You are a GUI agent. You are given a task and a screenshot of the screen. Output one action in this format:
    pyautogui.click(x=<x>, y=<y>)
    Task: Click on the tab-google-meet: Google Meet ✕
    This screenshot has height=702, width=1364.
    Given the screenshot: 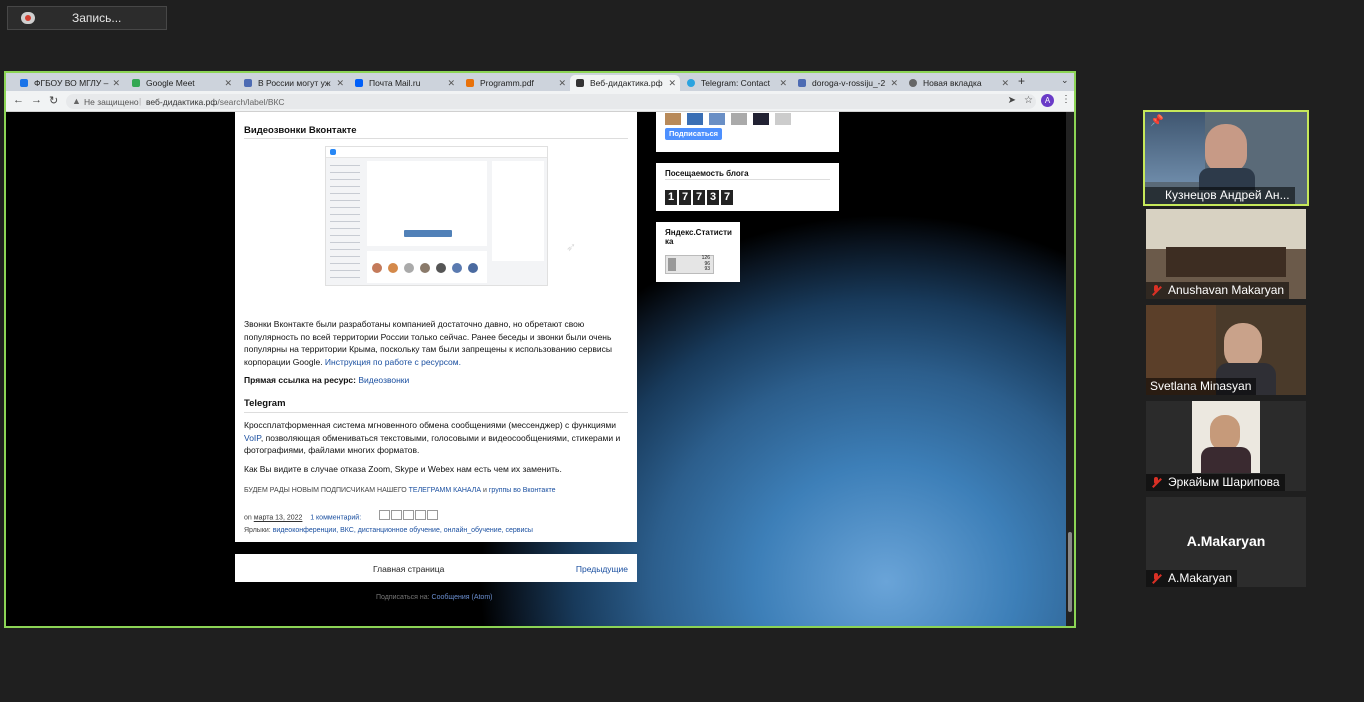 What is the action you would take?
    pyautogui.click(x=181, y=83)
    